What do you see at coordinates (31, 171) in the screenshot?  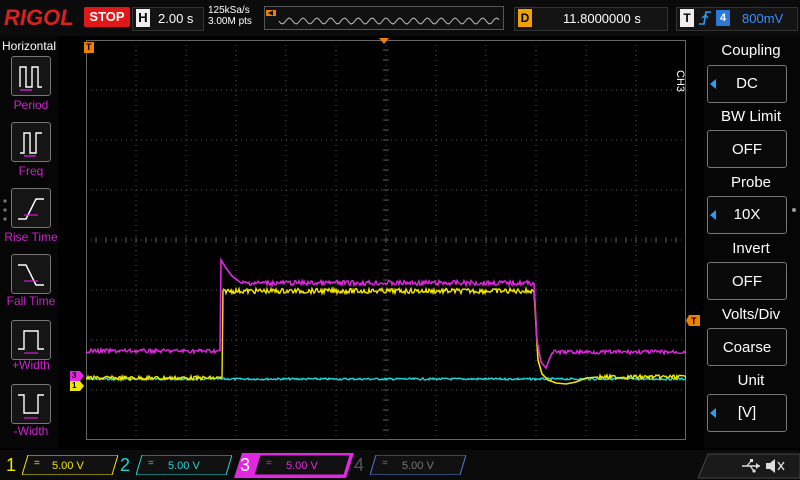 I see `measure-freq-label: Freq` at bounding box center [31, 171].